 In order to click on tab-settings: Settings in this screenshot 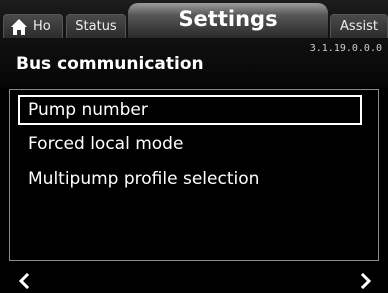, I will do `click(228, 20)`.